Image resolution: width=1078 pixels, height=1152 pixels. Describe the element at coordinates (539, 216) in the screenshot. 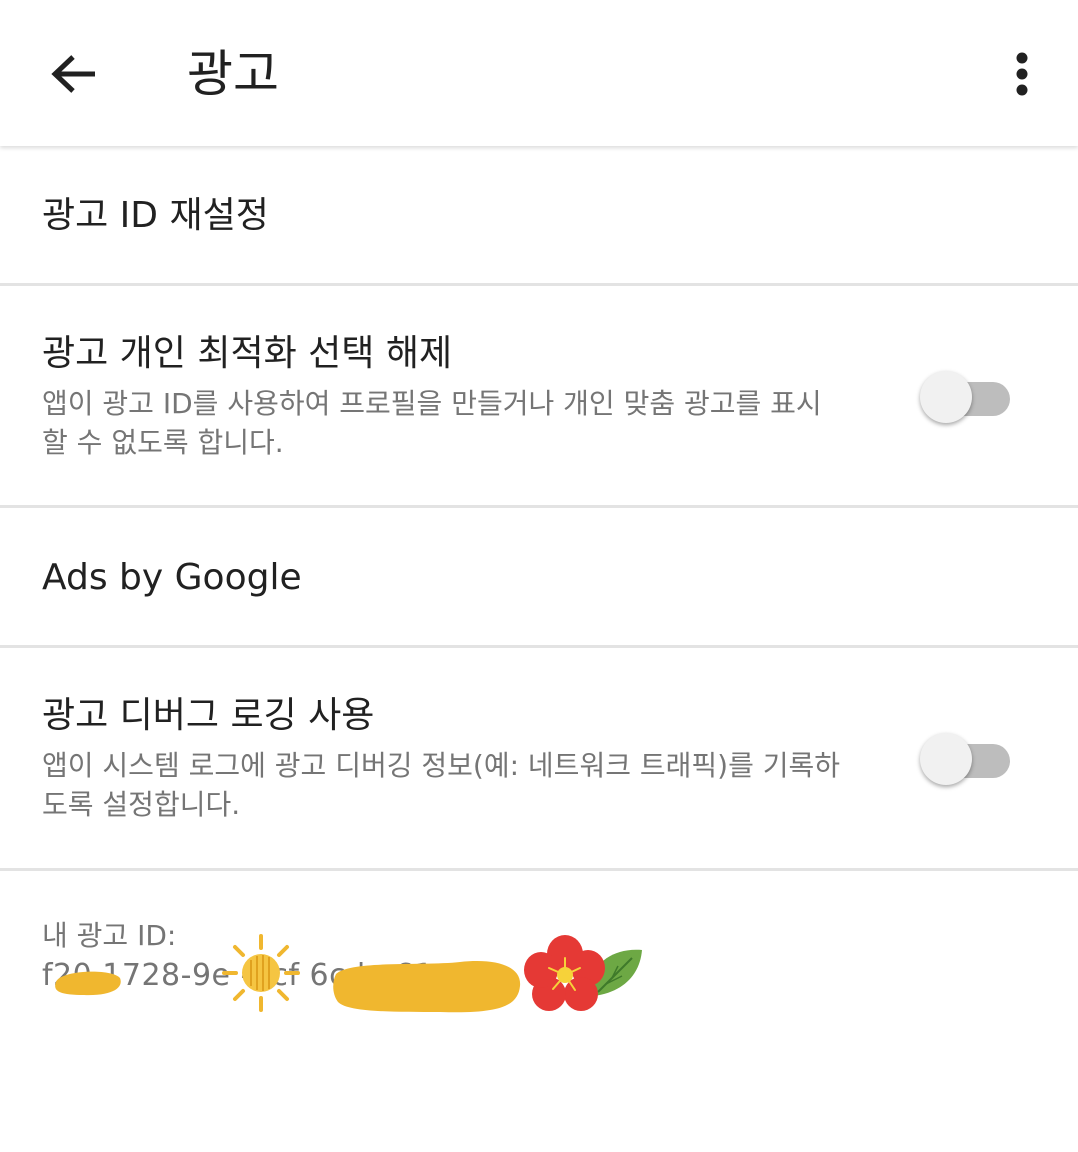

I see `reset-ad-id-item: 광고 ID 재설정` at that location.